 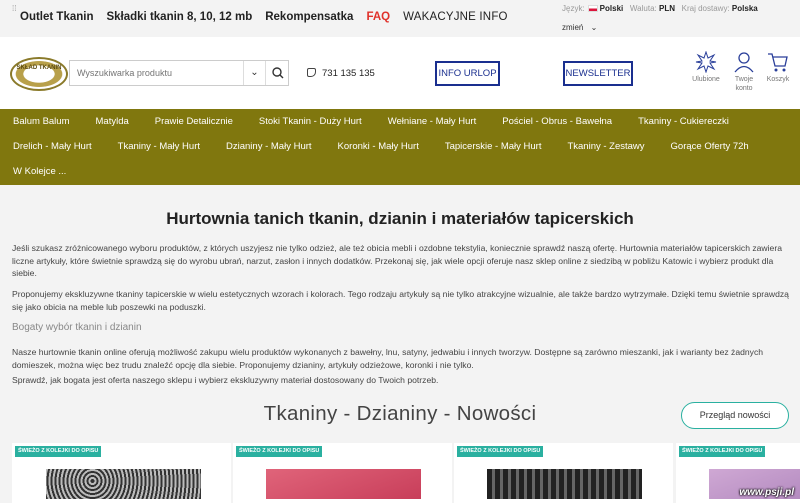 What do you see at coordinates (378, 17) in the screenshot?
I see `topnav-faq: FAQ` at bounding box center [378, 17].